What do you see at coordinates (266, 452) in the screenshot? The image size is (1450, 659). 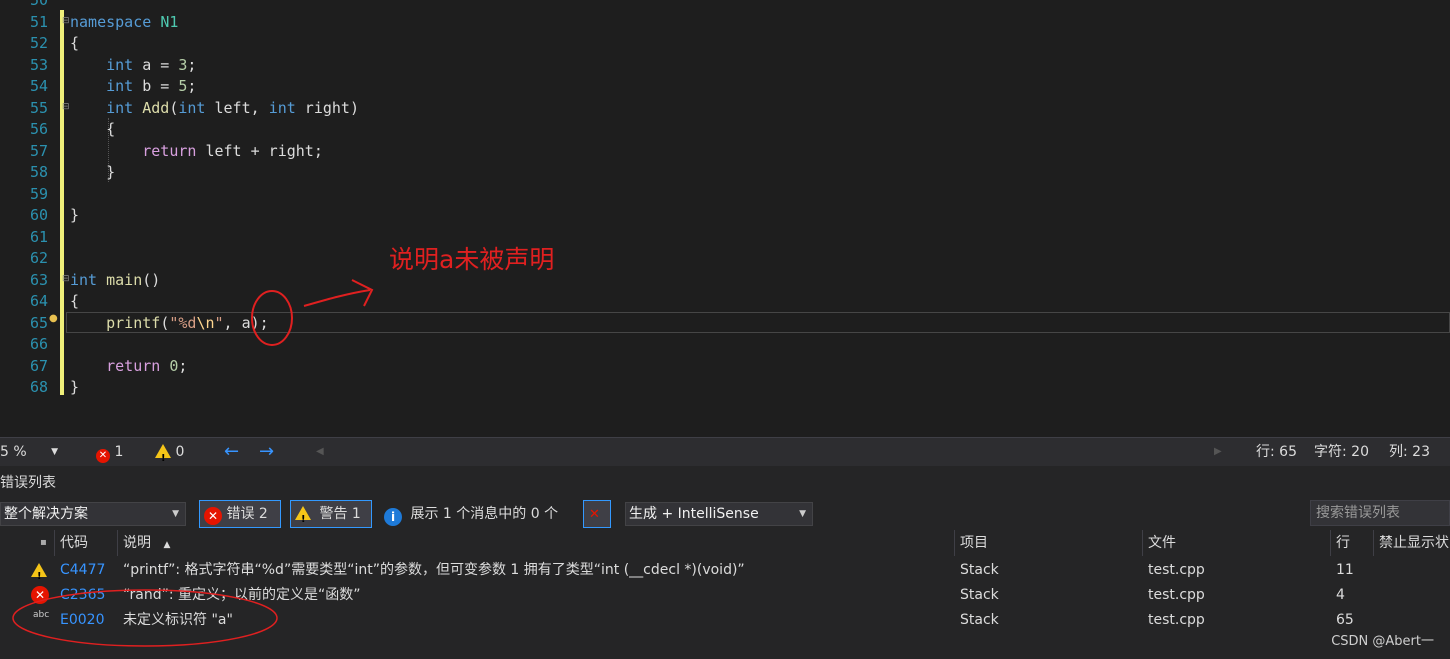 I see `arrow-right-icon: →` at bounding box center [266, 452].